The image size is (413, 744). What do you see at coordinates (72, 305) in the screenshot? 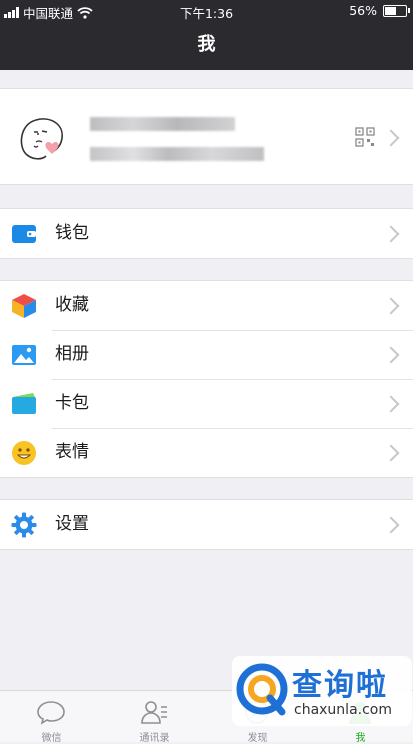
I see `menu-item-label: 收藏` at bounding box center [72, 305].